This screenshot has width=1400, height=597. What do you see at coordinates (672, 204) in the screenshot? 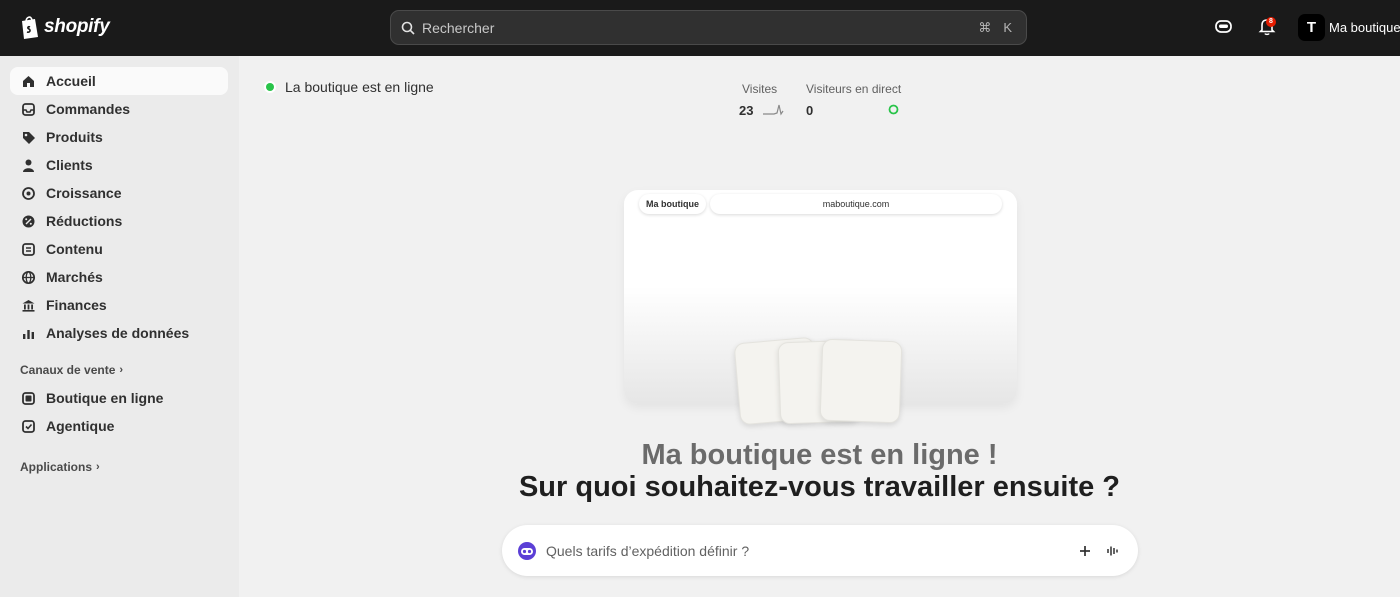
I see `preview-tab: Ma boutique` at bounding box center [672, 204].